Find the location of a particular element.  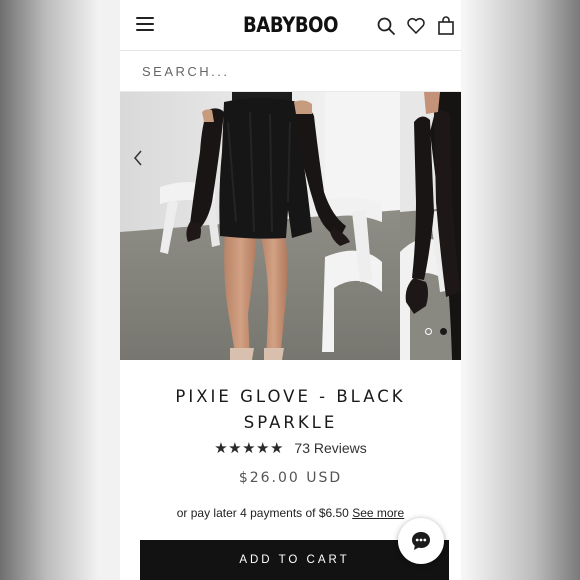

pay-later-text: or pay later 4 payments of $6.50 is located at coordinates (262, 513).